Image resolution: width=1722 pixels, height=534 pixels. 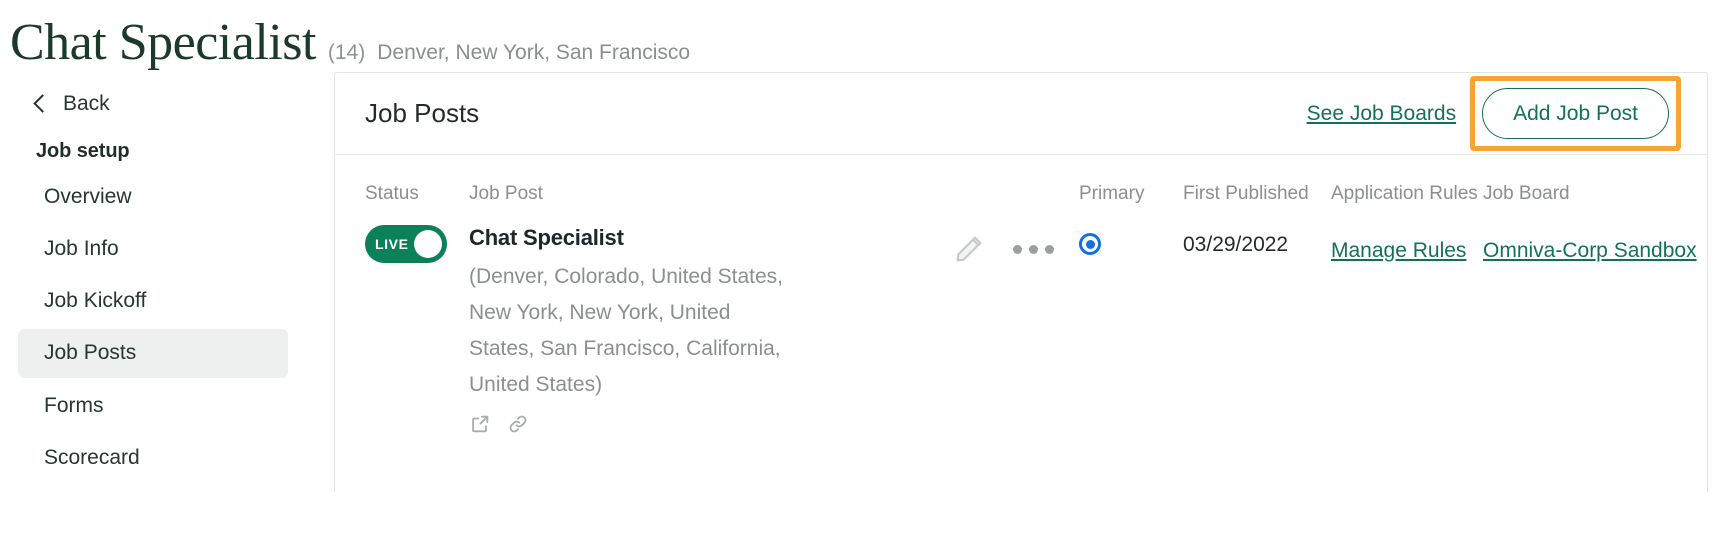 What do you see at coordinates (74, 405) in the screenshot?
I see `sidebar-item-label: Forms` at bounding box center [74, 405].